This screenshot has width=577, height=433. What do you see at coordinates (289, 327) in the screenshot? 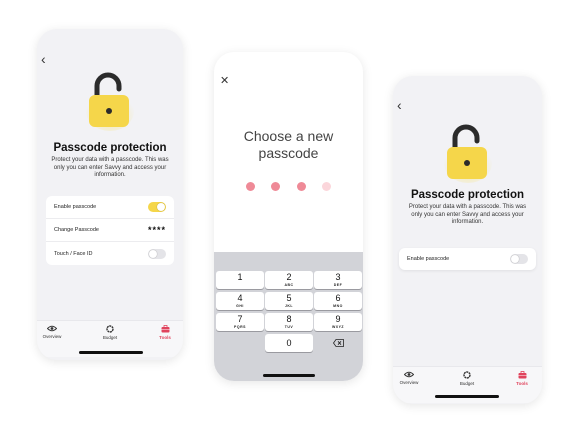
I see `key-letters: TUV` at bounding box center [289, 327].